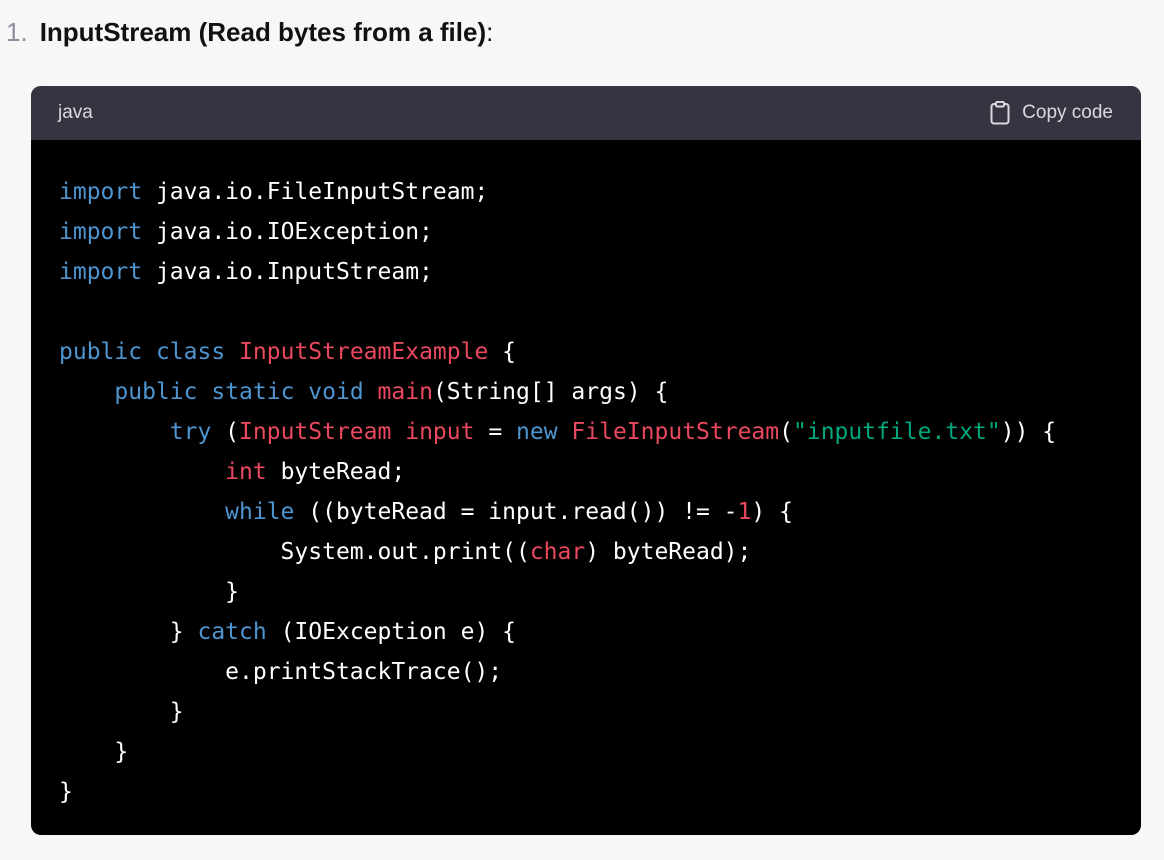 This screenshot has height=860, width=1164. I want to click on code-string: "inputfile.txt", so click(897, 432).